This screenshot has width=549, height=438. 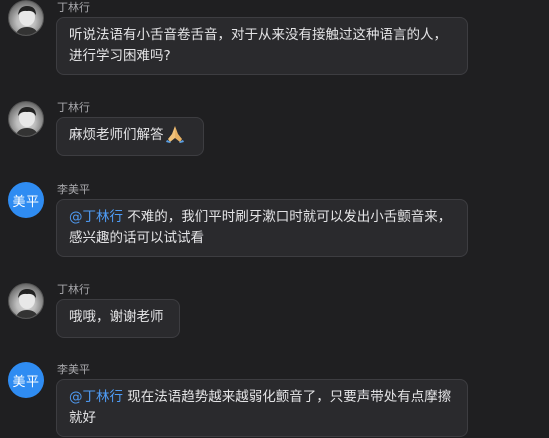 What do you see at coordinates (116, 135) in the screenshot?
I see `message-text: 麻烦老师们解答` at bounding box center [116, 135].